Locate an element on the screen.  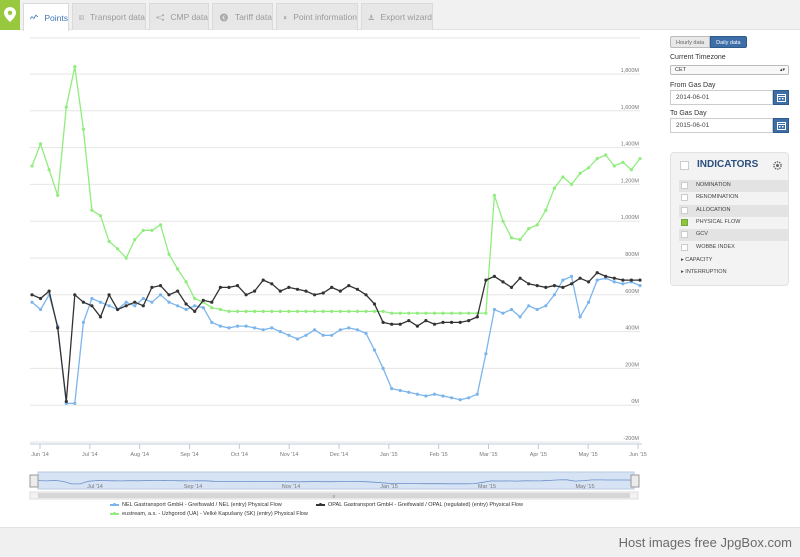
tab-points: Points is located at coordinates (46, 17).